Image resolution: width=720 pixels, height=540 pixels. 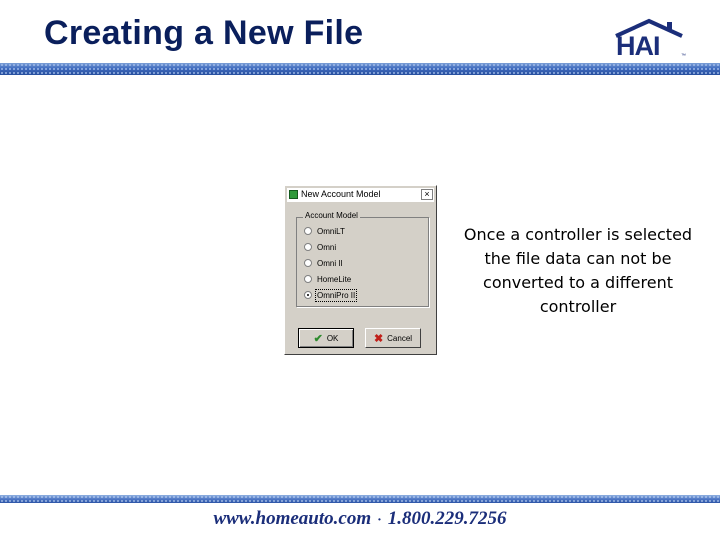 I want to click on cancel-button-label: Cancel, so click(x=400, y=338).